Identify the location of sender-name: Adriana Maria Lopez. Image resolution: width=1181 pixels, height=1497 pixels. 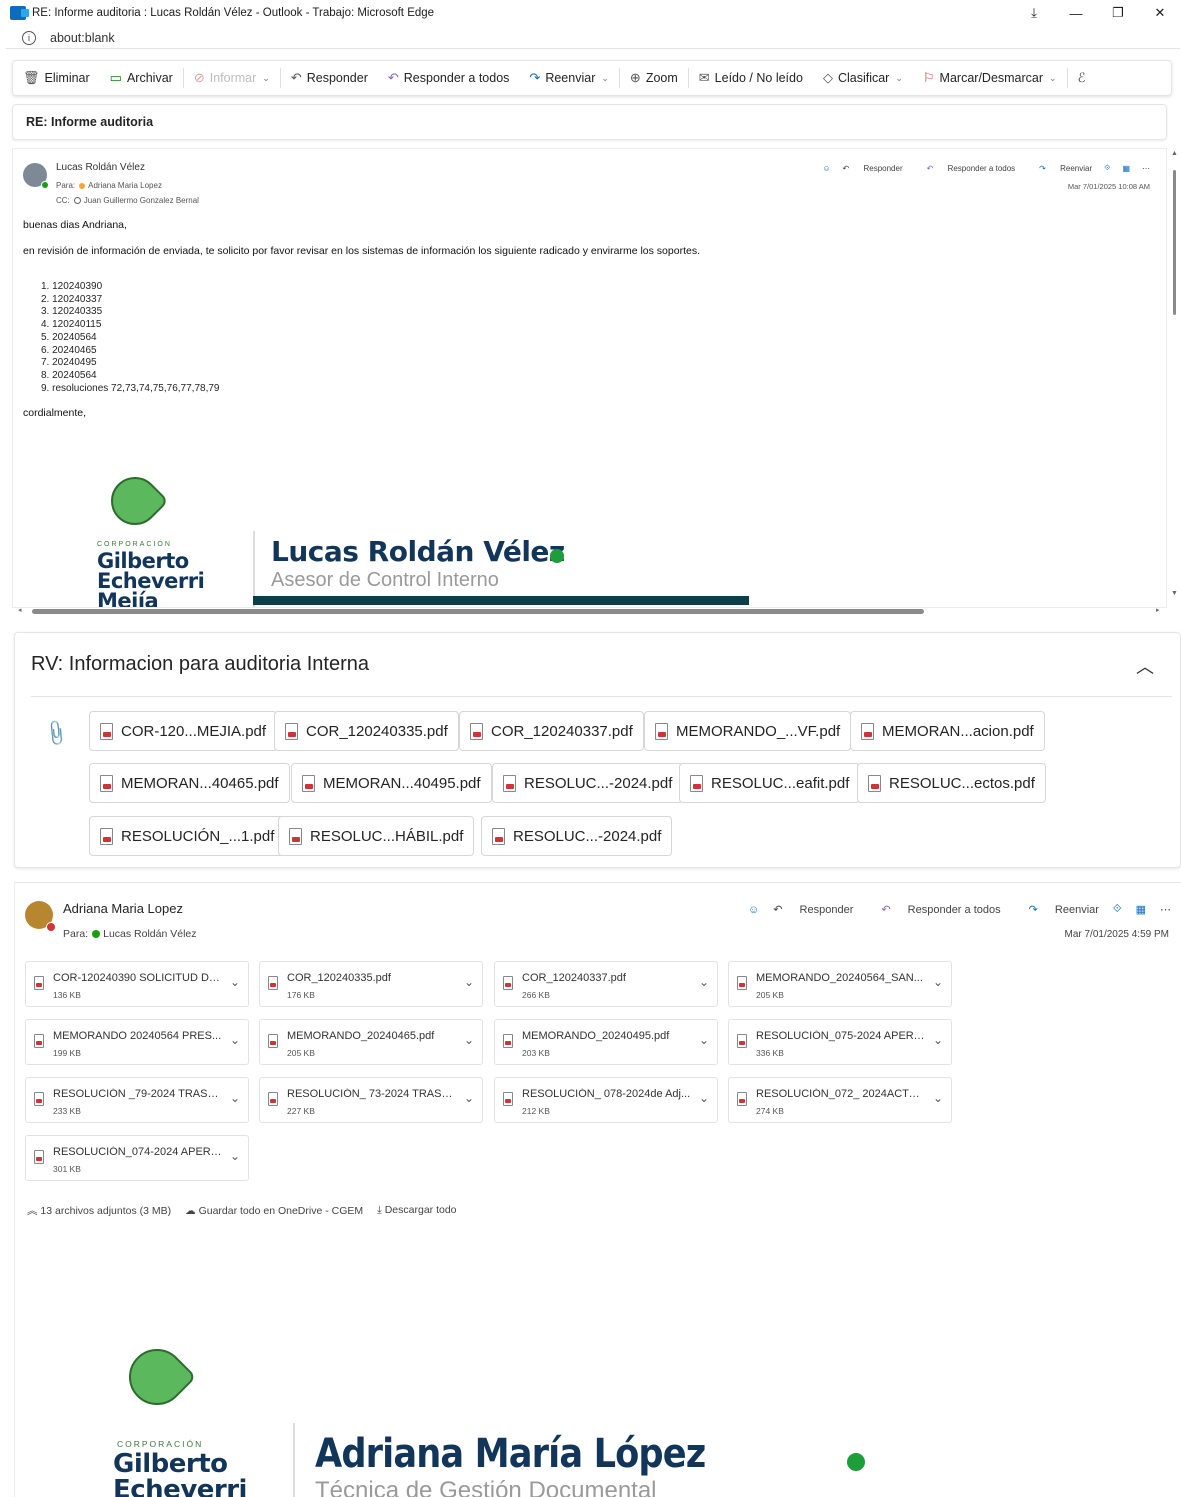
(123, 908).